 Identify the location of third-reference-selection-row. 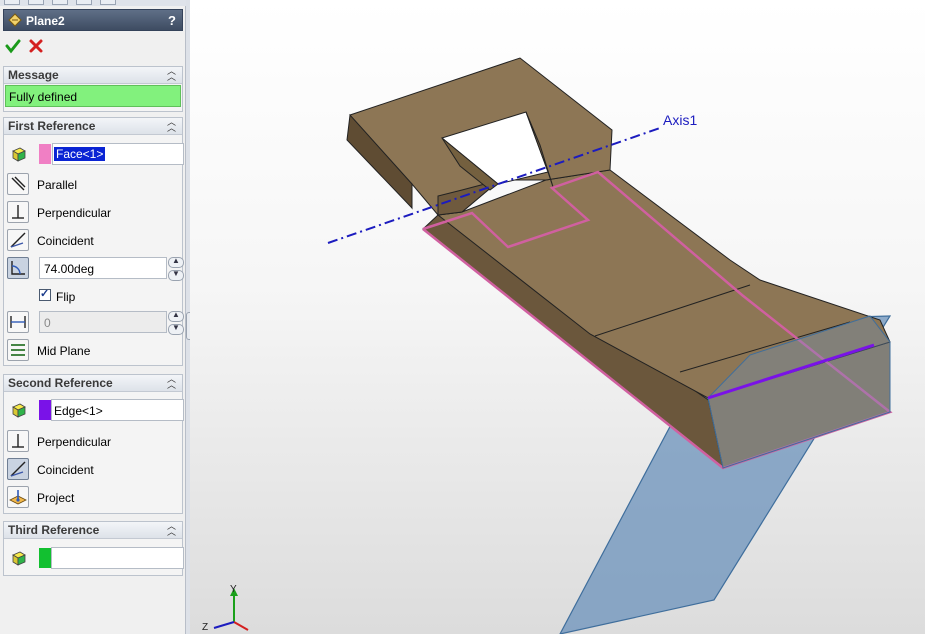
(95, 558).